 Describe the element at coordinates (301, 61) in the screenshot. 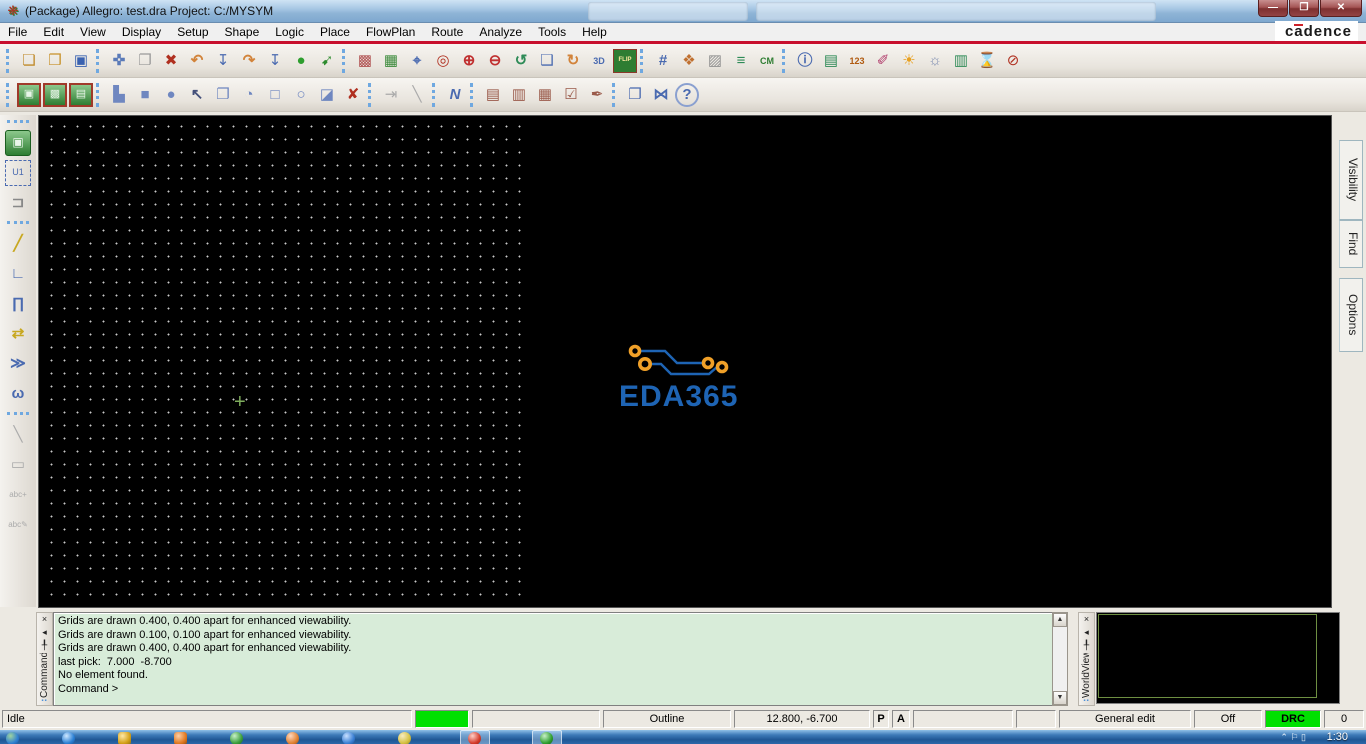

I see `highlight-ball-icon: ●` at that location.